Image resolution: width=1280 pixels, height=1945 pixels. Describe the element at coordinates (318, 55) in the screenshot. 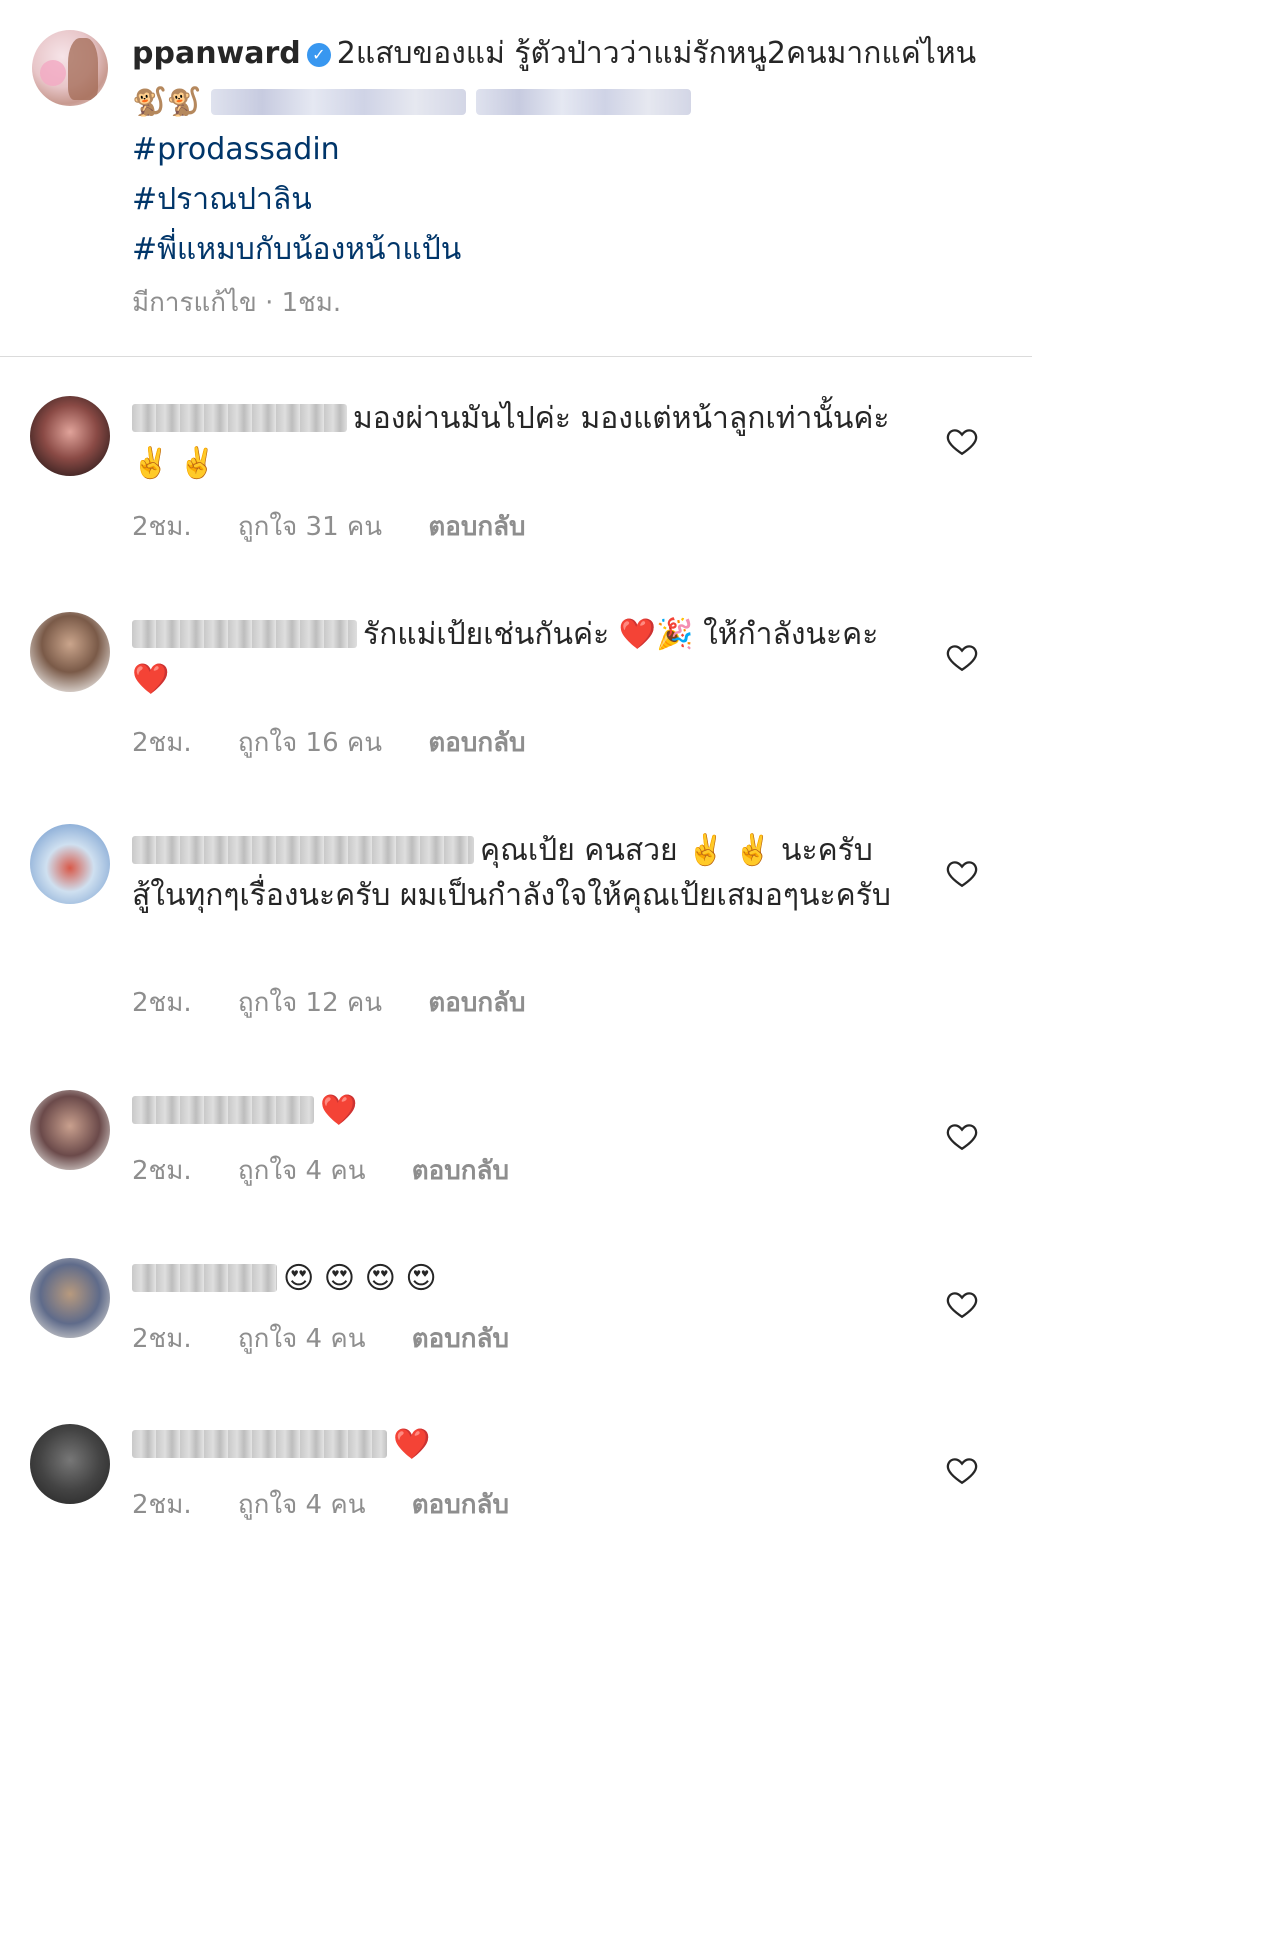

I see `verified-badge-icon: ✓` at that location.